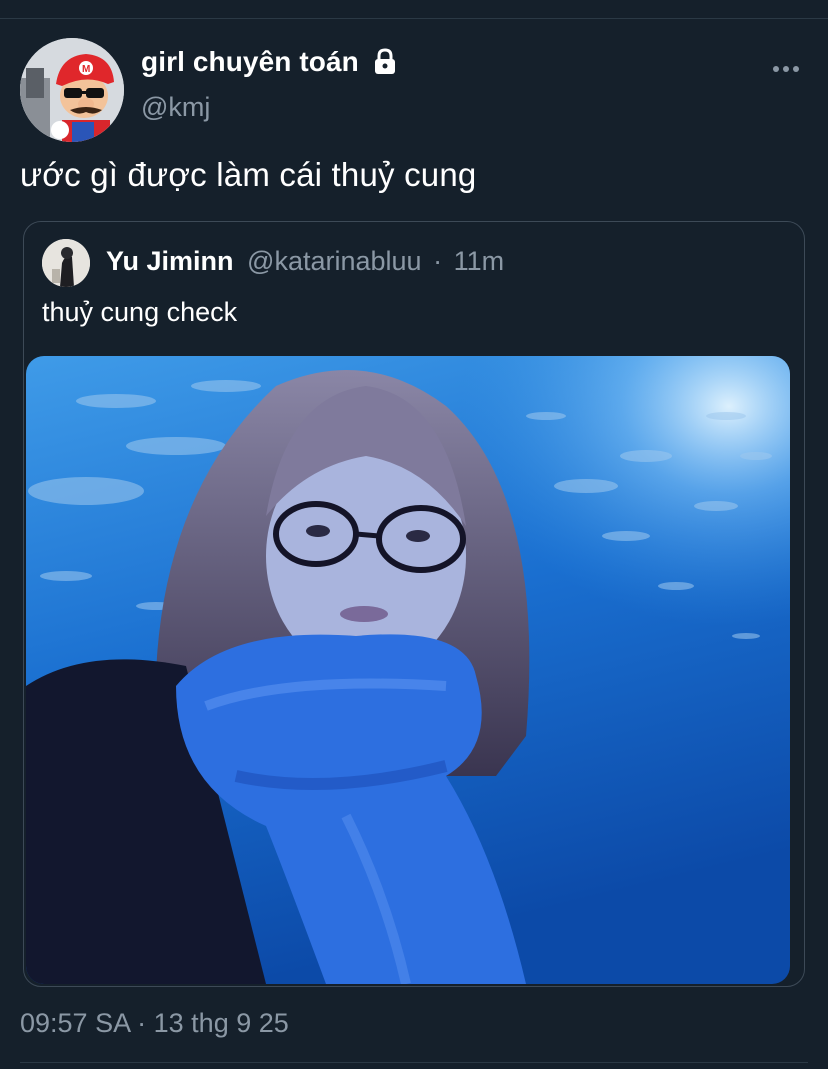 The image size is (828, 1069). Describe the element at coordinates (248, 174) in the screenshot. I see `tweet-text: ước gì được làm cái thuỷ cung` at that location.